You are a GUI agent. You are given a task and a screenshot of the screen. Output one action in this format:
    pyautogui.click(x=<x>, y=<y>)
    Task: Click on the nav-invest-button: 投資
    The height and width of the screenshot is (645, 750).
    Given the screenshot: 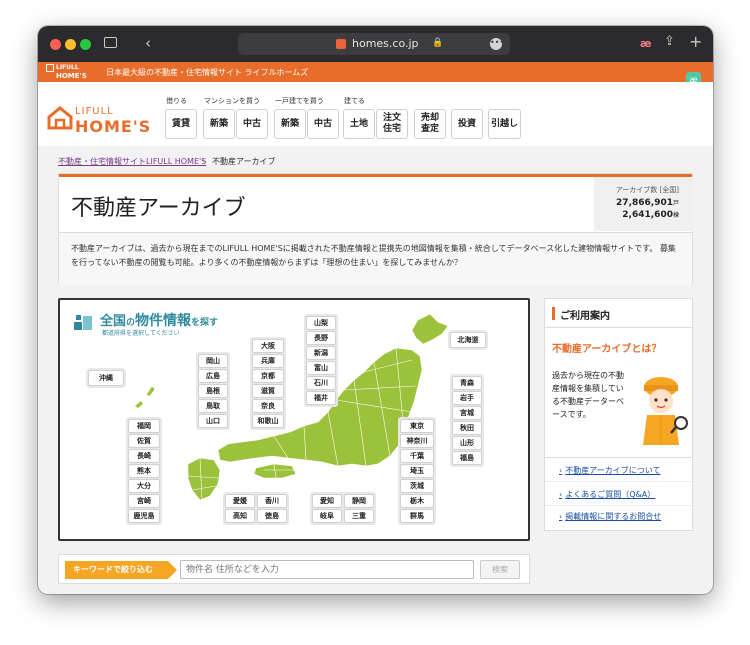 What is the action you would take?
    pyautogui.click(x=467, y=124)
    